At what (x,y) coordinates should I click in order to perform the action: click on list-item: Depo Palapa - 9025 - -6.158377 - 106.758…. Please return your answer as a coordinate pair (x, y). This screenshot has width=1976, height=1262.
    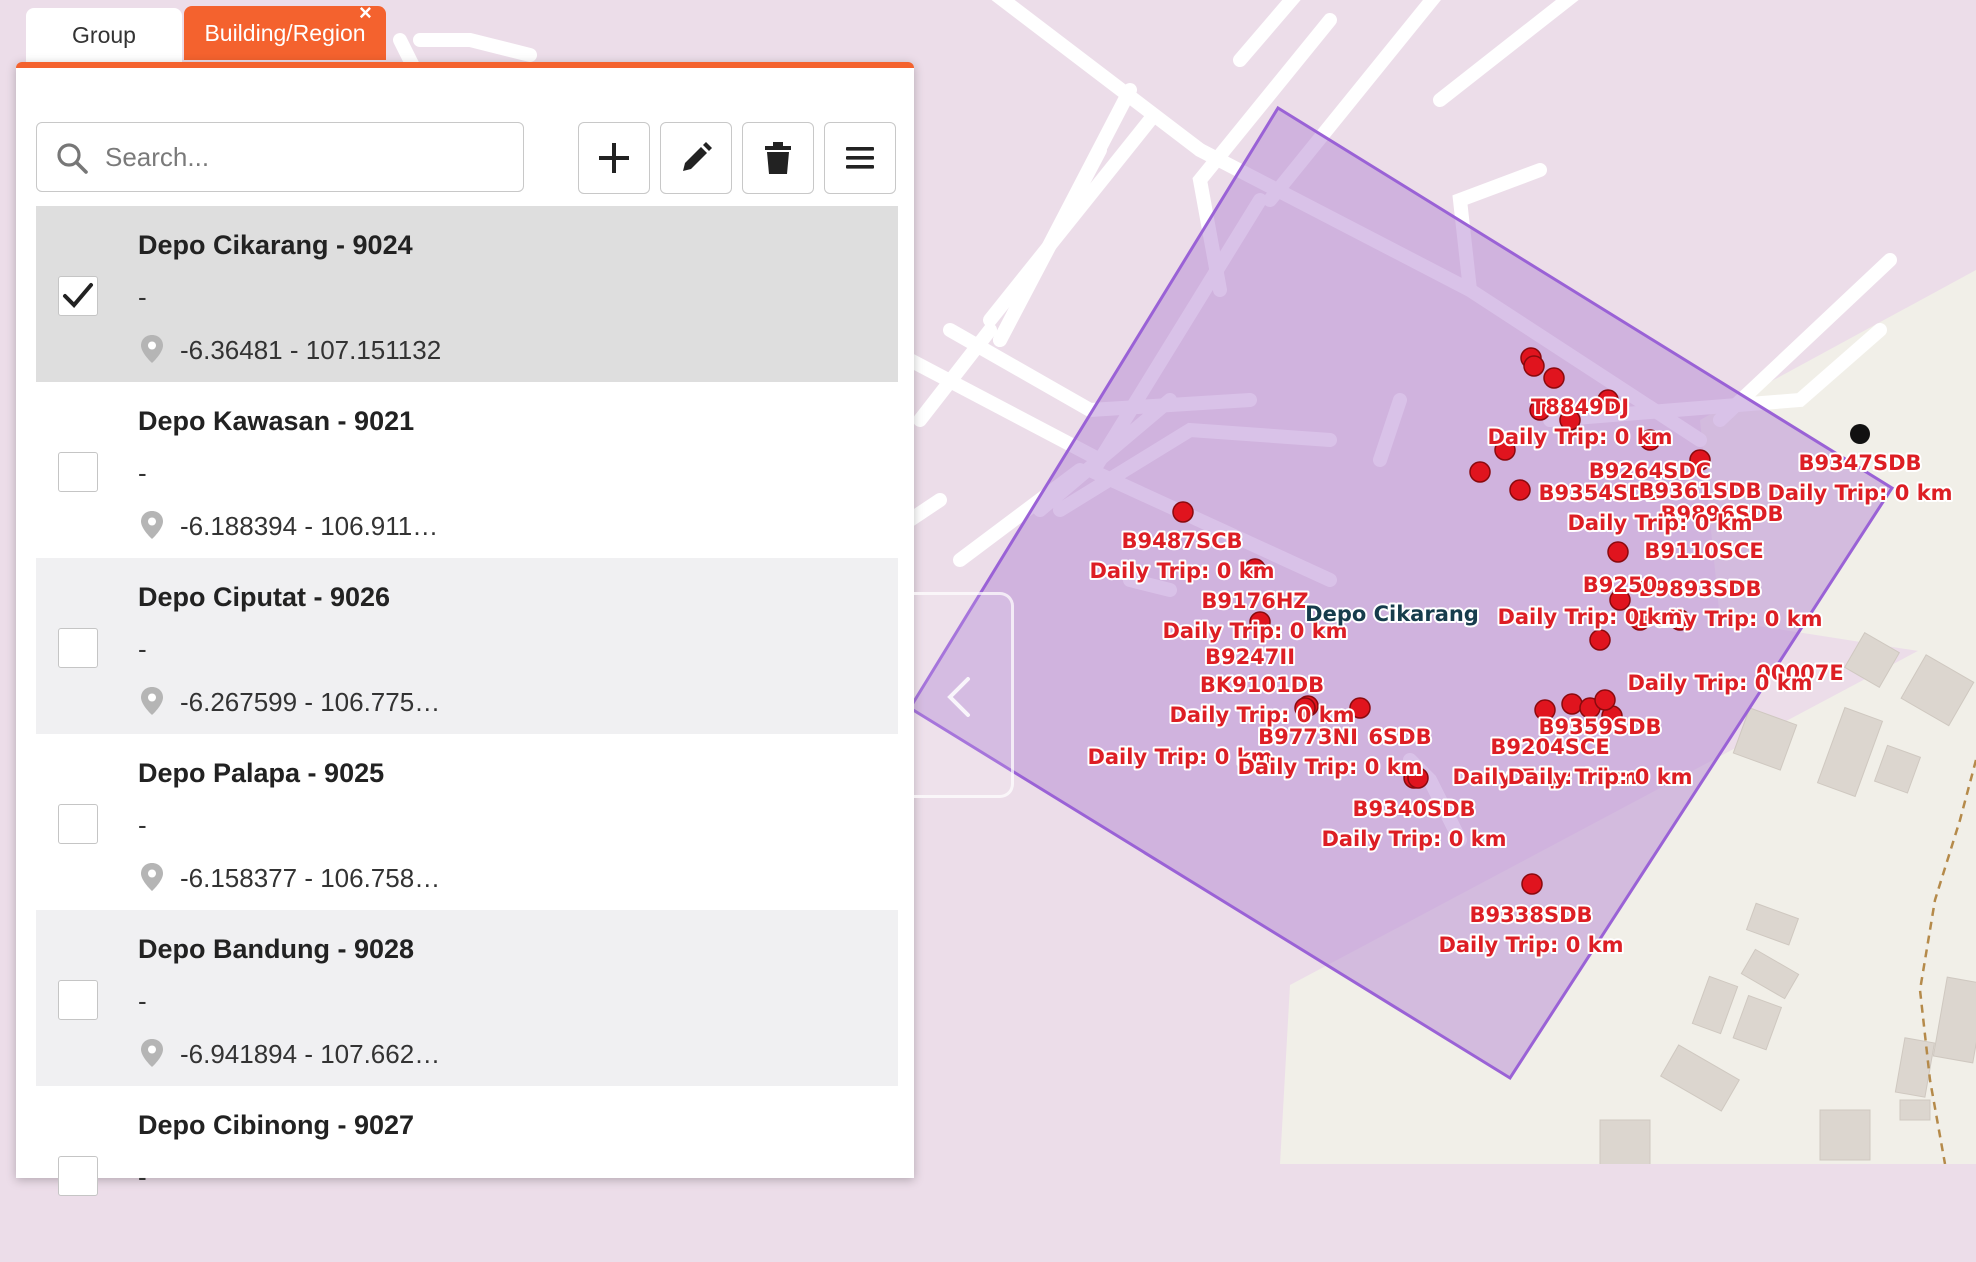
    Looking at the image, I should click on (467, 822).